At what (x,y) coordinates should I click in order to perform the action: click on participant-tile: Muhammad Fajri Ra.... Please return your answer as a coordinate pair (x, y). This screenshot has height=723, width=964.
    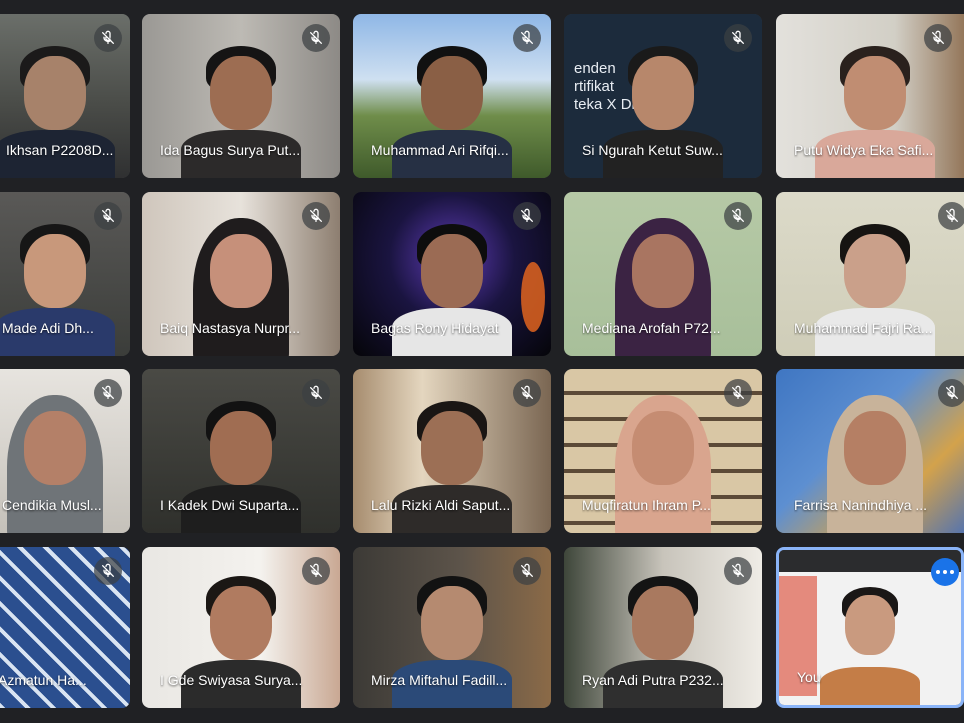
    Looking at the image, I should click on (870, 274).